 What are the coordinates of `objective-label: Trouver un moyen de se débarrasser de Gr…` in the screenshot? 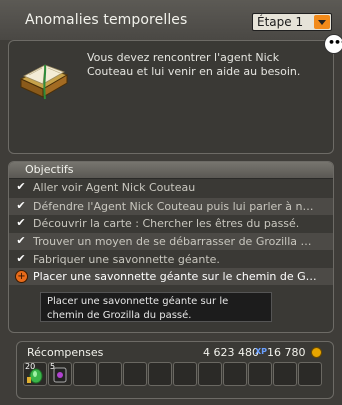 It's located at (172, 241).